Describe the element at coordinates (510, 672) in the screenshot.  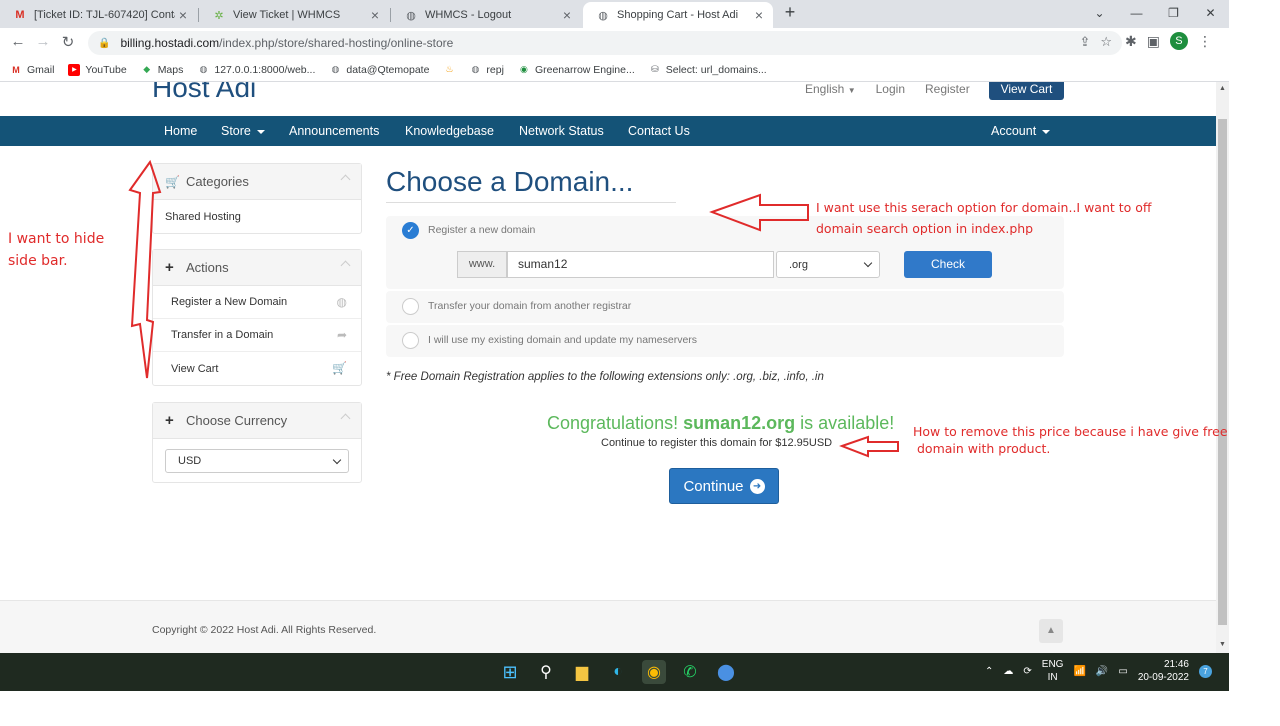
I see `windows-start-icon: ⊞` at that location.